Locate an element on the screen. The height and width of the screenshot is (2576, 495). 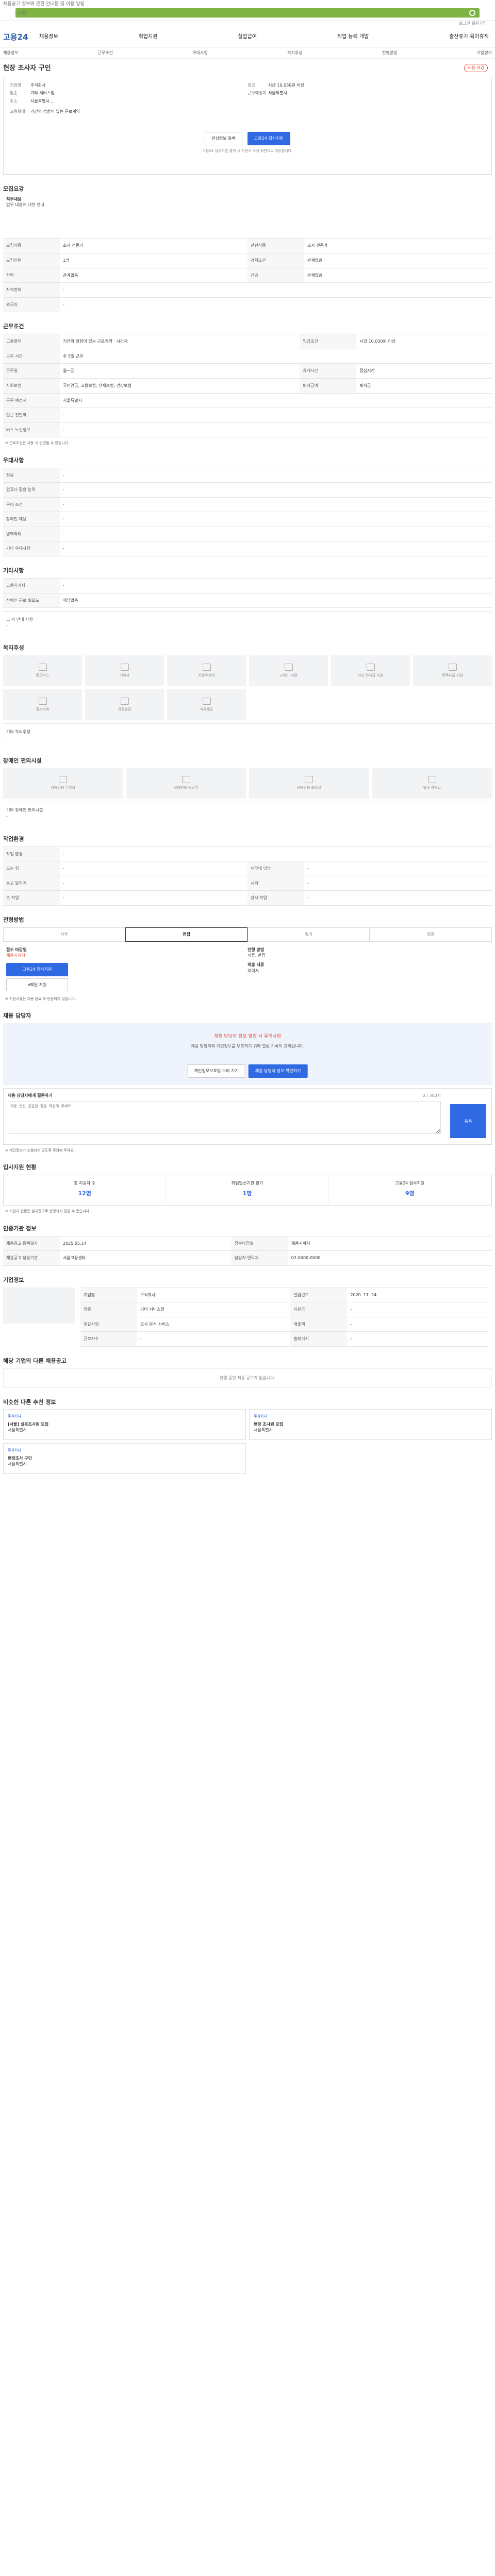
etc-table: 고용허가제 - 장애인 근로 필요도 해당없음 is located at coordinates (247, 593).